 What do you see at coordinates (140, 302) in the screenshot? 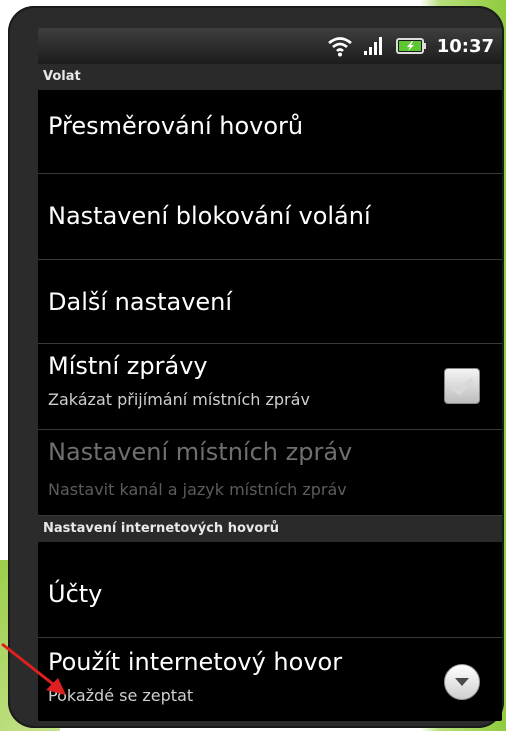
I see `row-title: Další nastavení` at bounding box center [140, 302].